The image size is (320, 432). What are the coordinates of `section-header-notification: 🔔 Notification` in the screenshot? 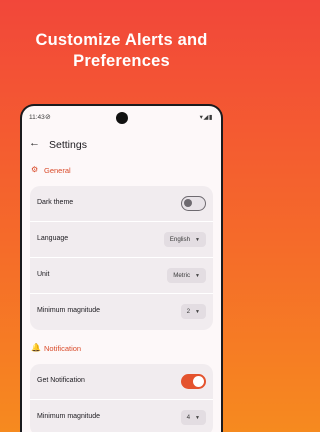 It's located at (121, 349).